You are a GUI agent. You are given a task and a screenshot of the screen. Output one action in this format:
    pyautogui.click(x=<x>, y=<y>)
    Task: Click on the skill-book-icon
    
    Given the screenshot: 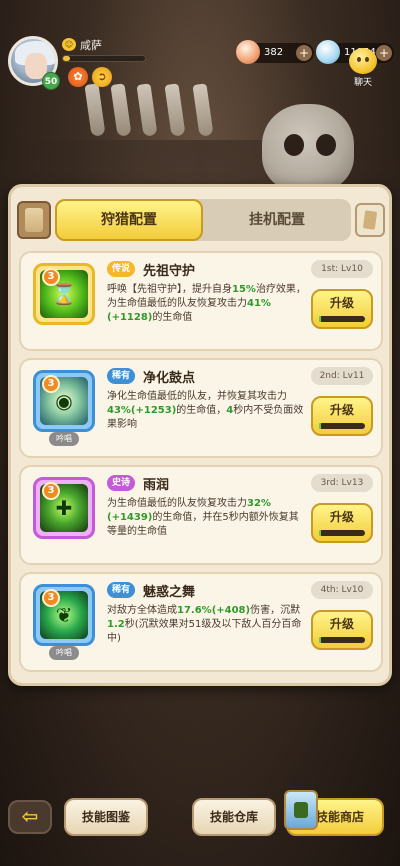 What is the action you would take?
    pyautogui.click(x=301, y=810)
    